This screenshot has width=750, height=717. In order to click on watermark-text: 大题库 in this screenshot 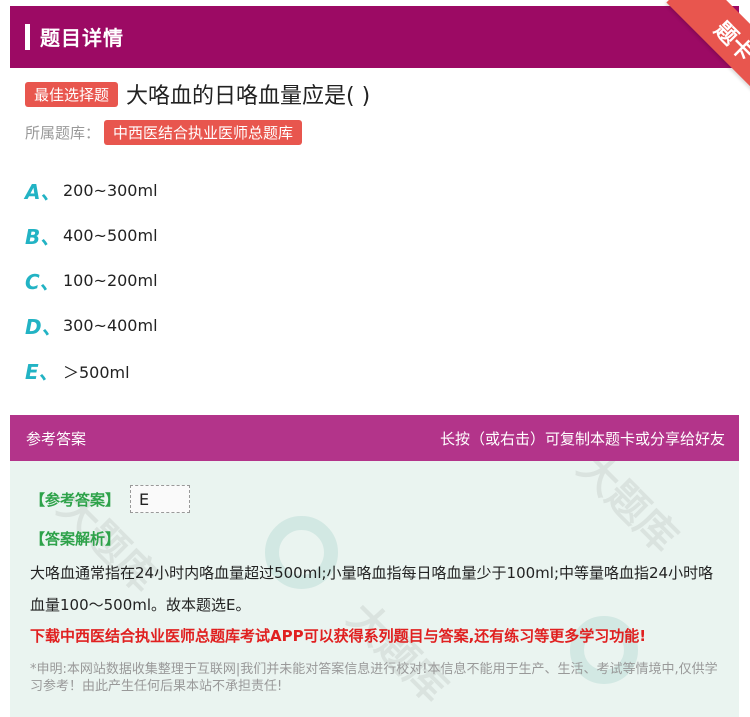, I will do `click(627, 511)`.